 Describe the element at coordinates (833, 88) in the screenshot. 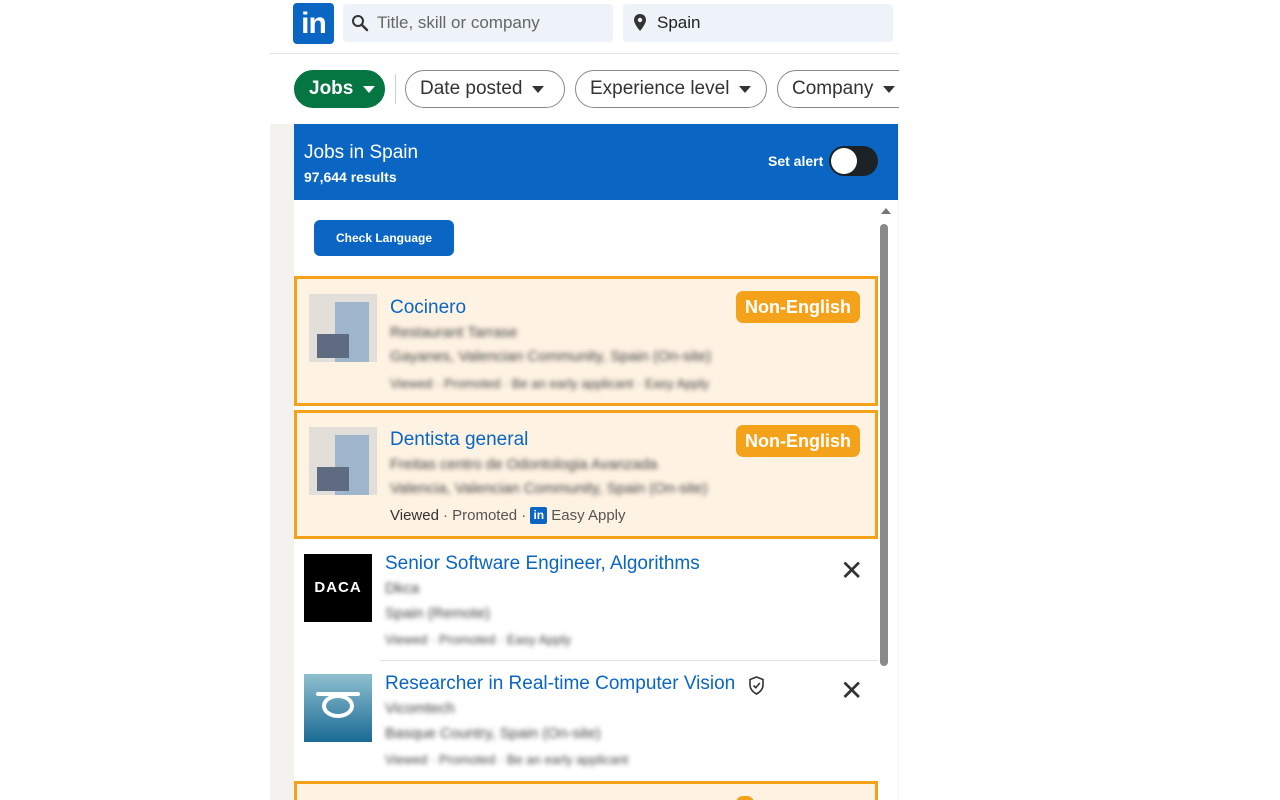

I see `company-label: Company` at that location.